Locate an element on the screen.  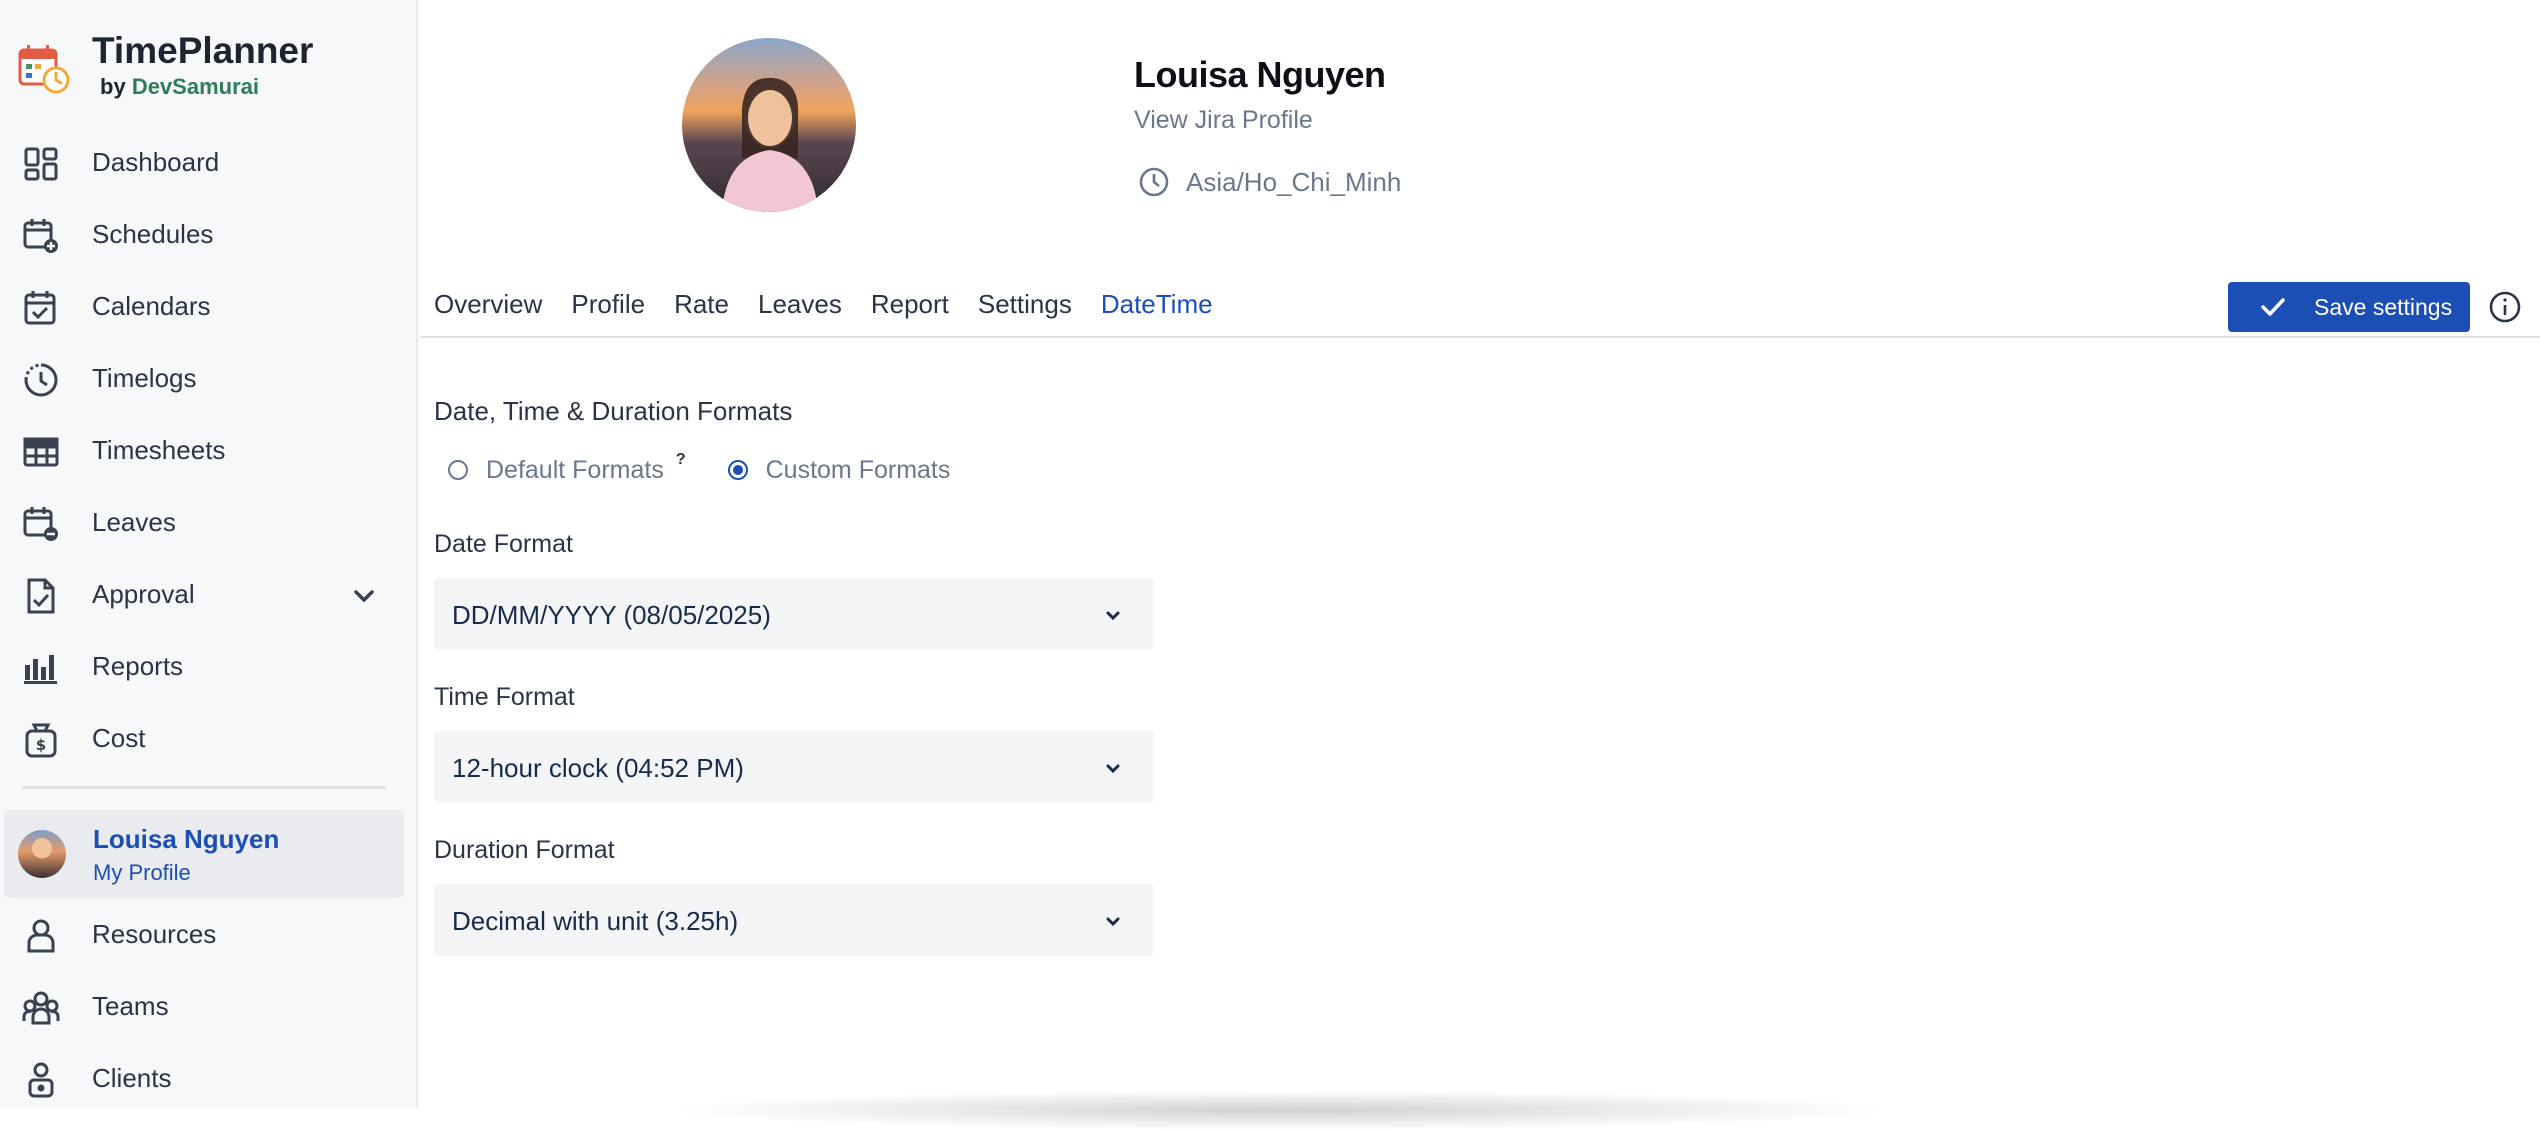
sidebar-item-label: Schedules is located at coordinates (153, 233).